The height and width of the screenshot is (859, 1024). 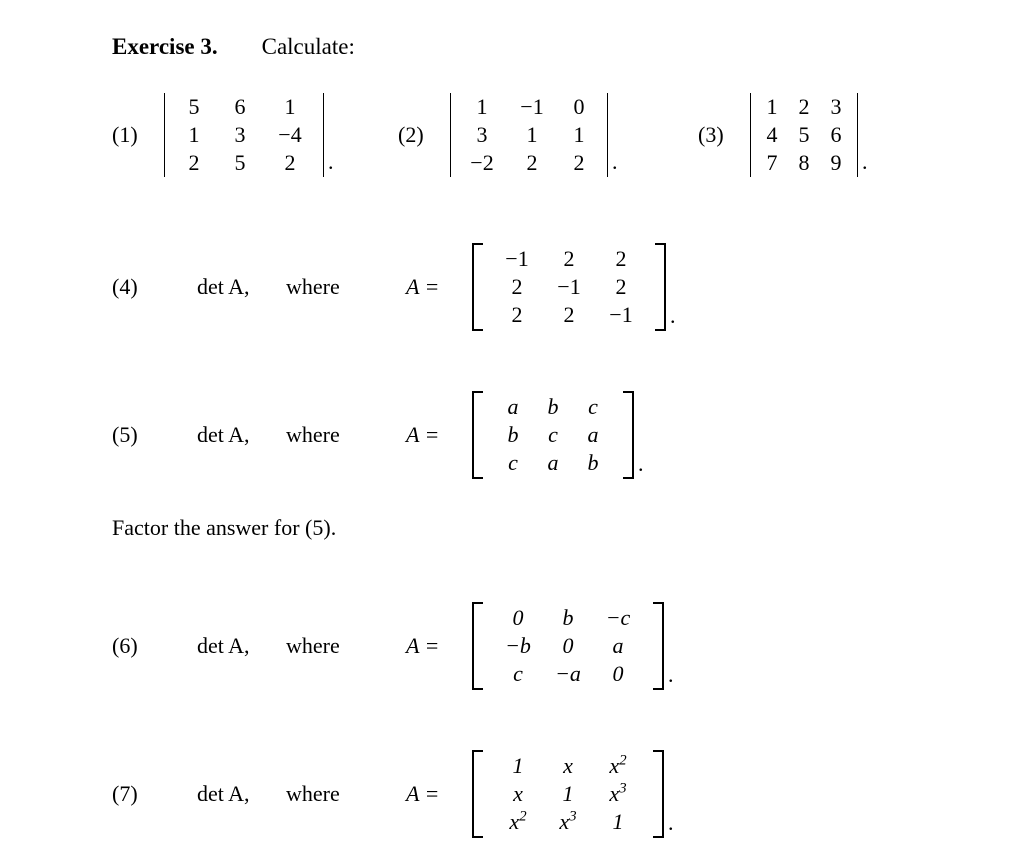 I want to click on matrix-grid: 1 2 3 4 5 6 7 8 9, so click(x=804, y=135).